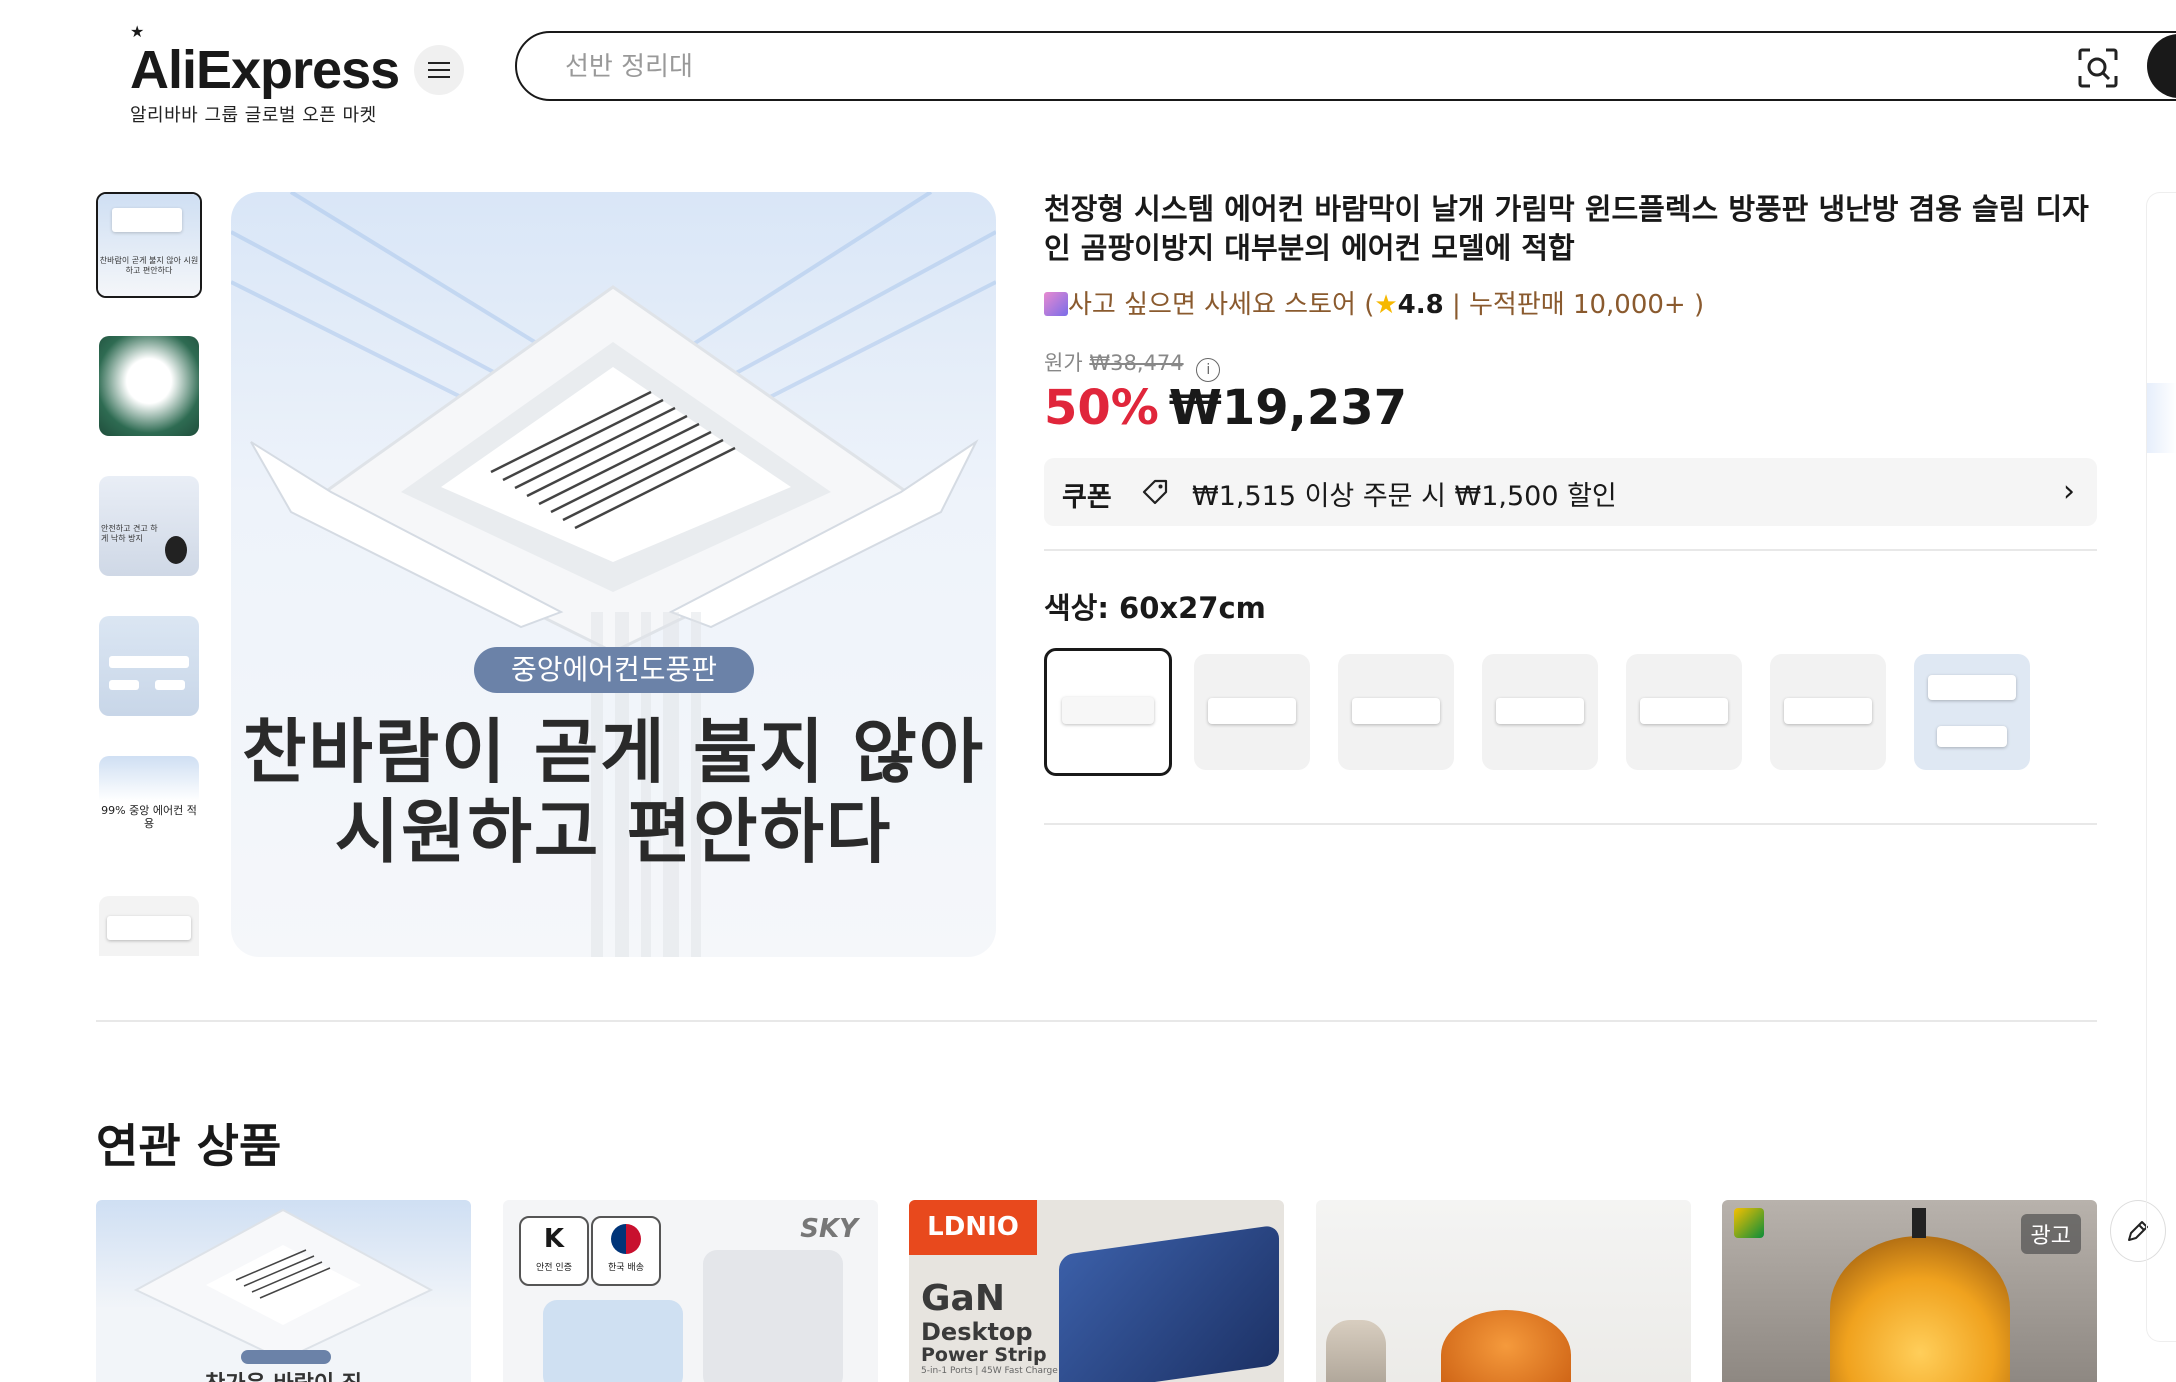 Image resolution: width=2176 pixels, height=1382 pixels. I want to click on coupon-text: ₩1,515 이상 주문 시 ₩1,500 할인, so click(1404, 496).